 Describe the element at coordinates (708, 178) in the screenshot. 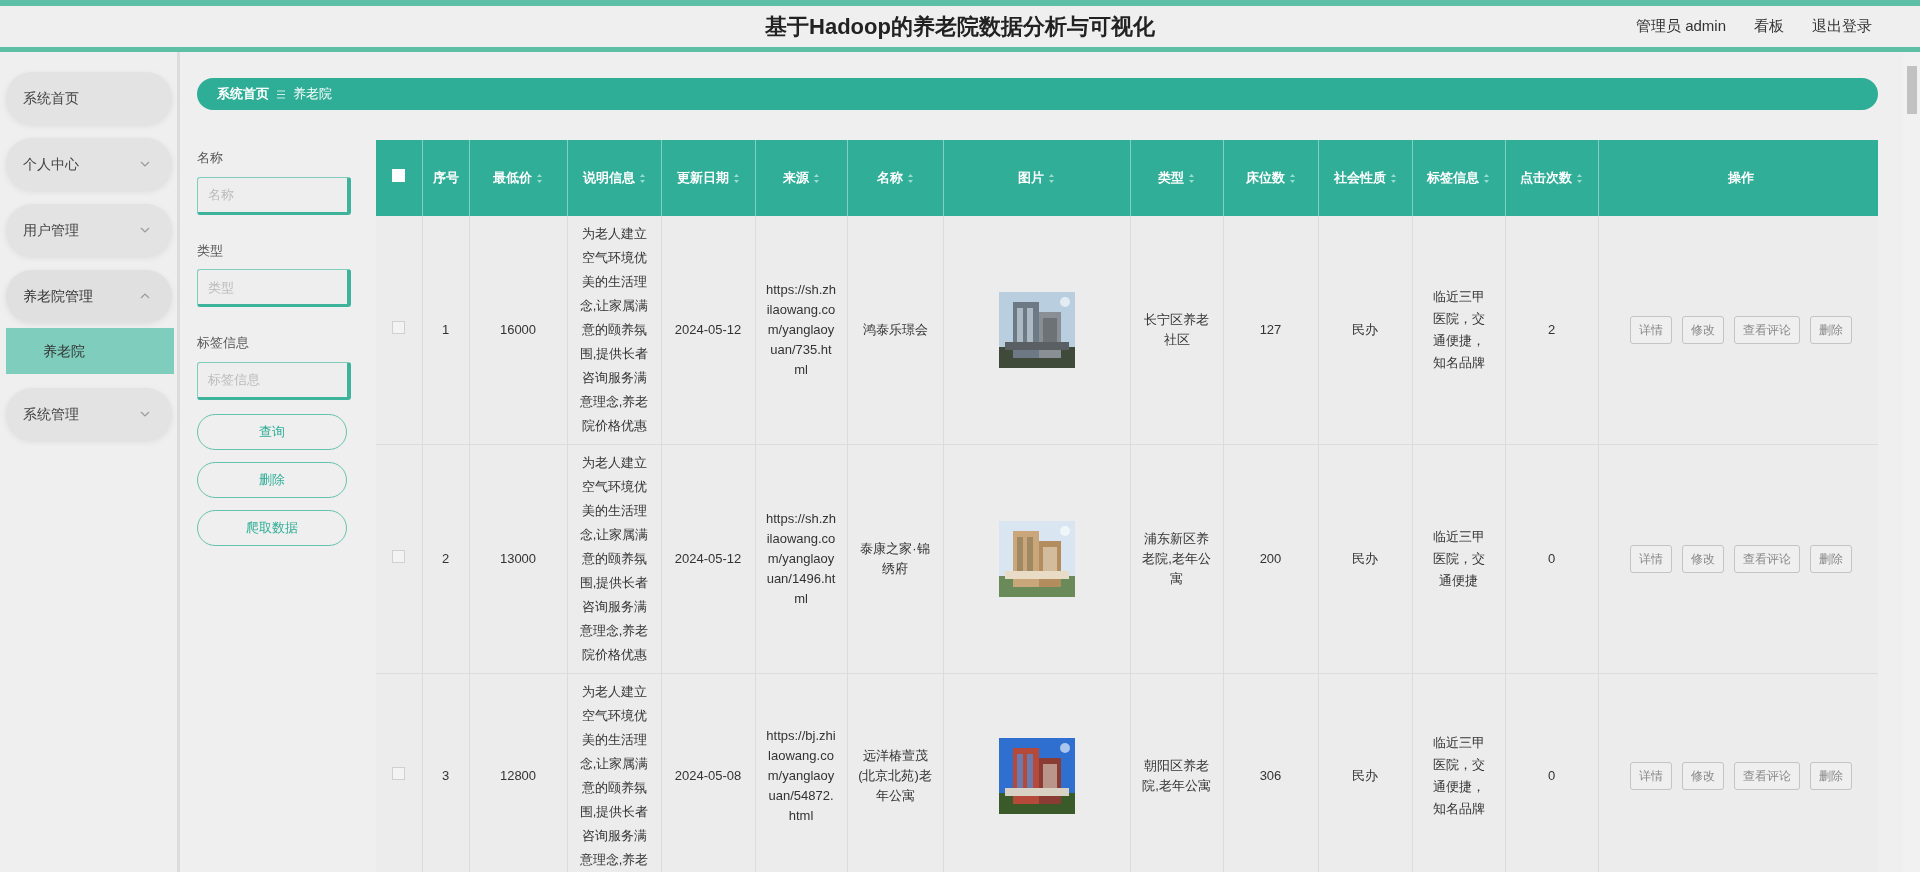

I see `column-header: 更新日期` at that location.